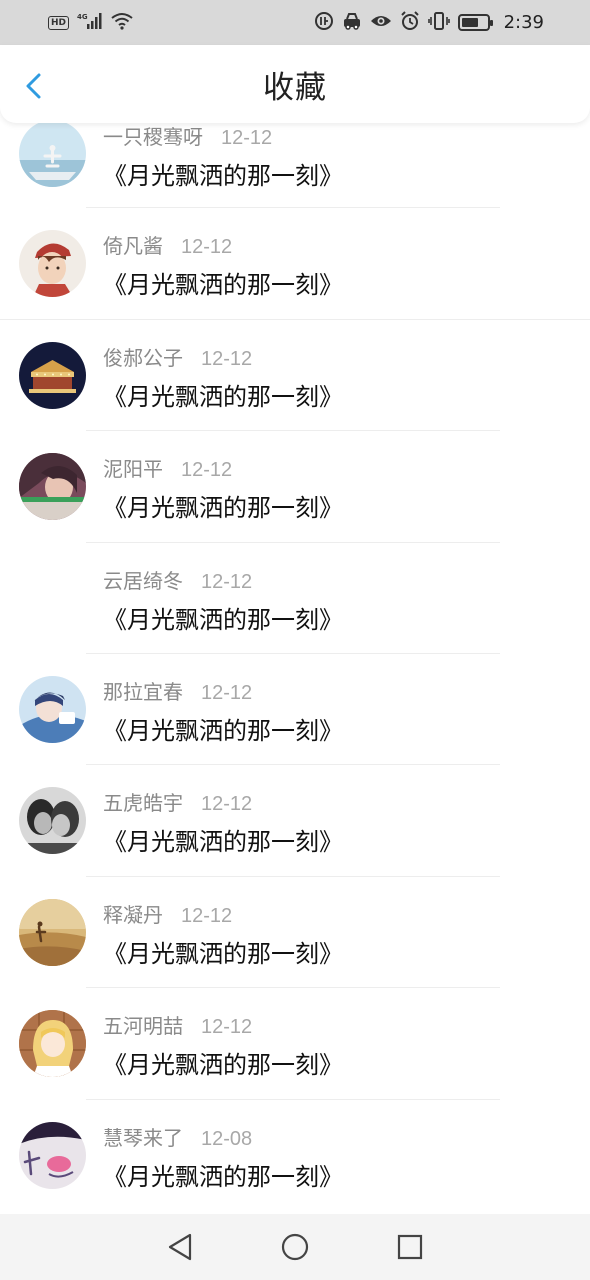 This screenshot has width=590, height=1280. I want to click on item-meta: 泥阳平 12-12, so click(167, 467).